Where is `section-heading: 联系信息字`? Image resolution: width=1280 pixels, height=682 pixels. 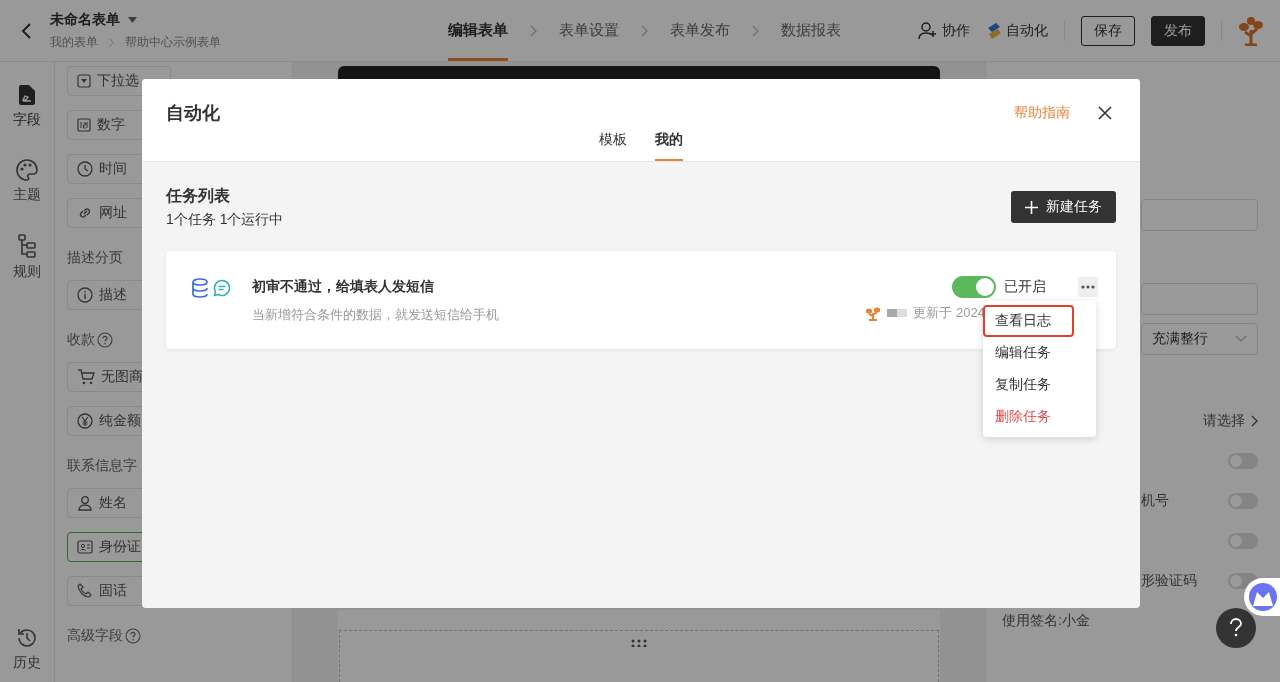 section-heading: 联系信息字 is located at coordinates (102, 466).